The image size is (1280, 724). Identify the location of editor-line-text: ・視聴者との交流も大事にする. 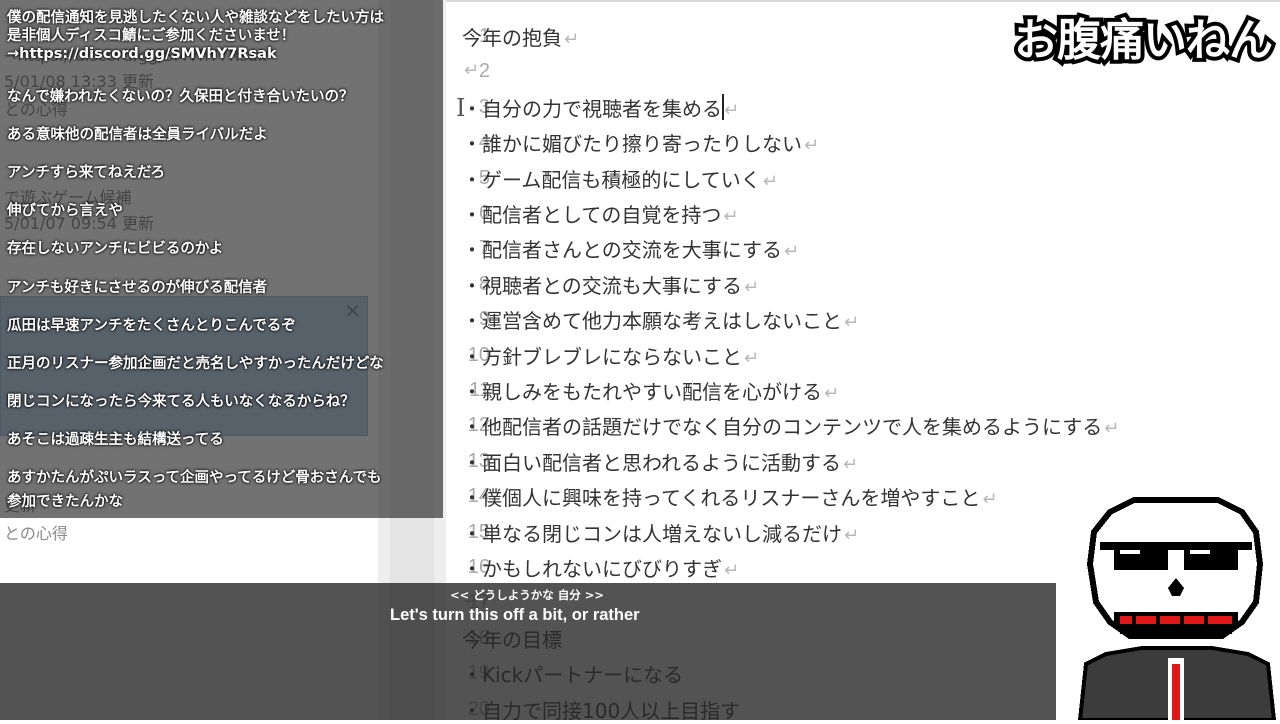
(602, 285).